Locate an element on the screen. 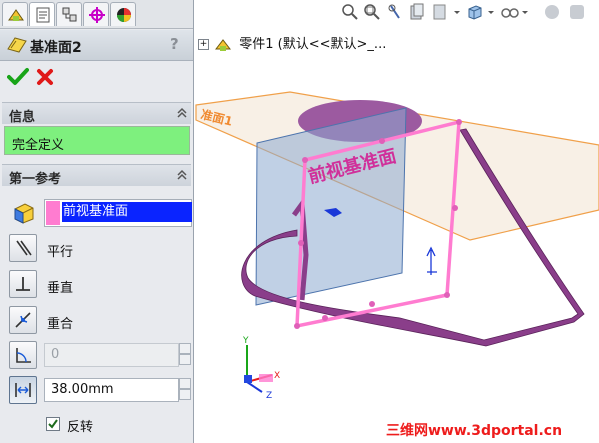  svg-text: Y is located at coordinates (245, 341).